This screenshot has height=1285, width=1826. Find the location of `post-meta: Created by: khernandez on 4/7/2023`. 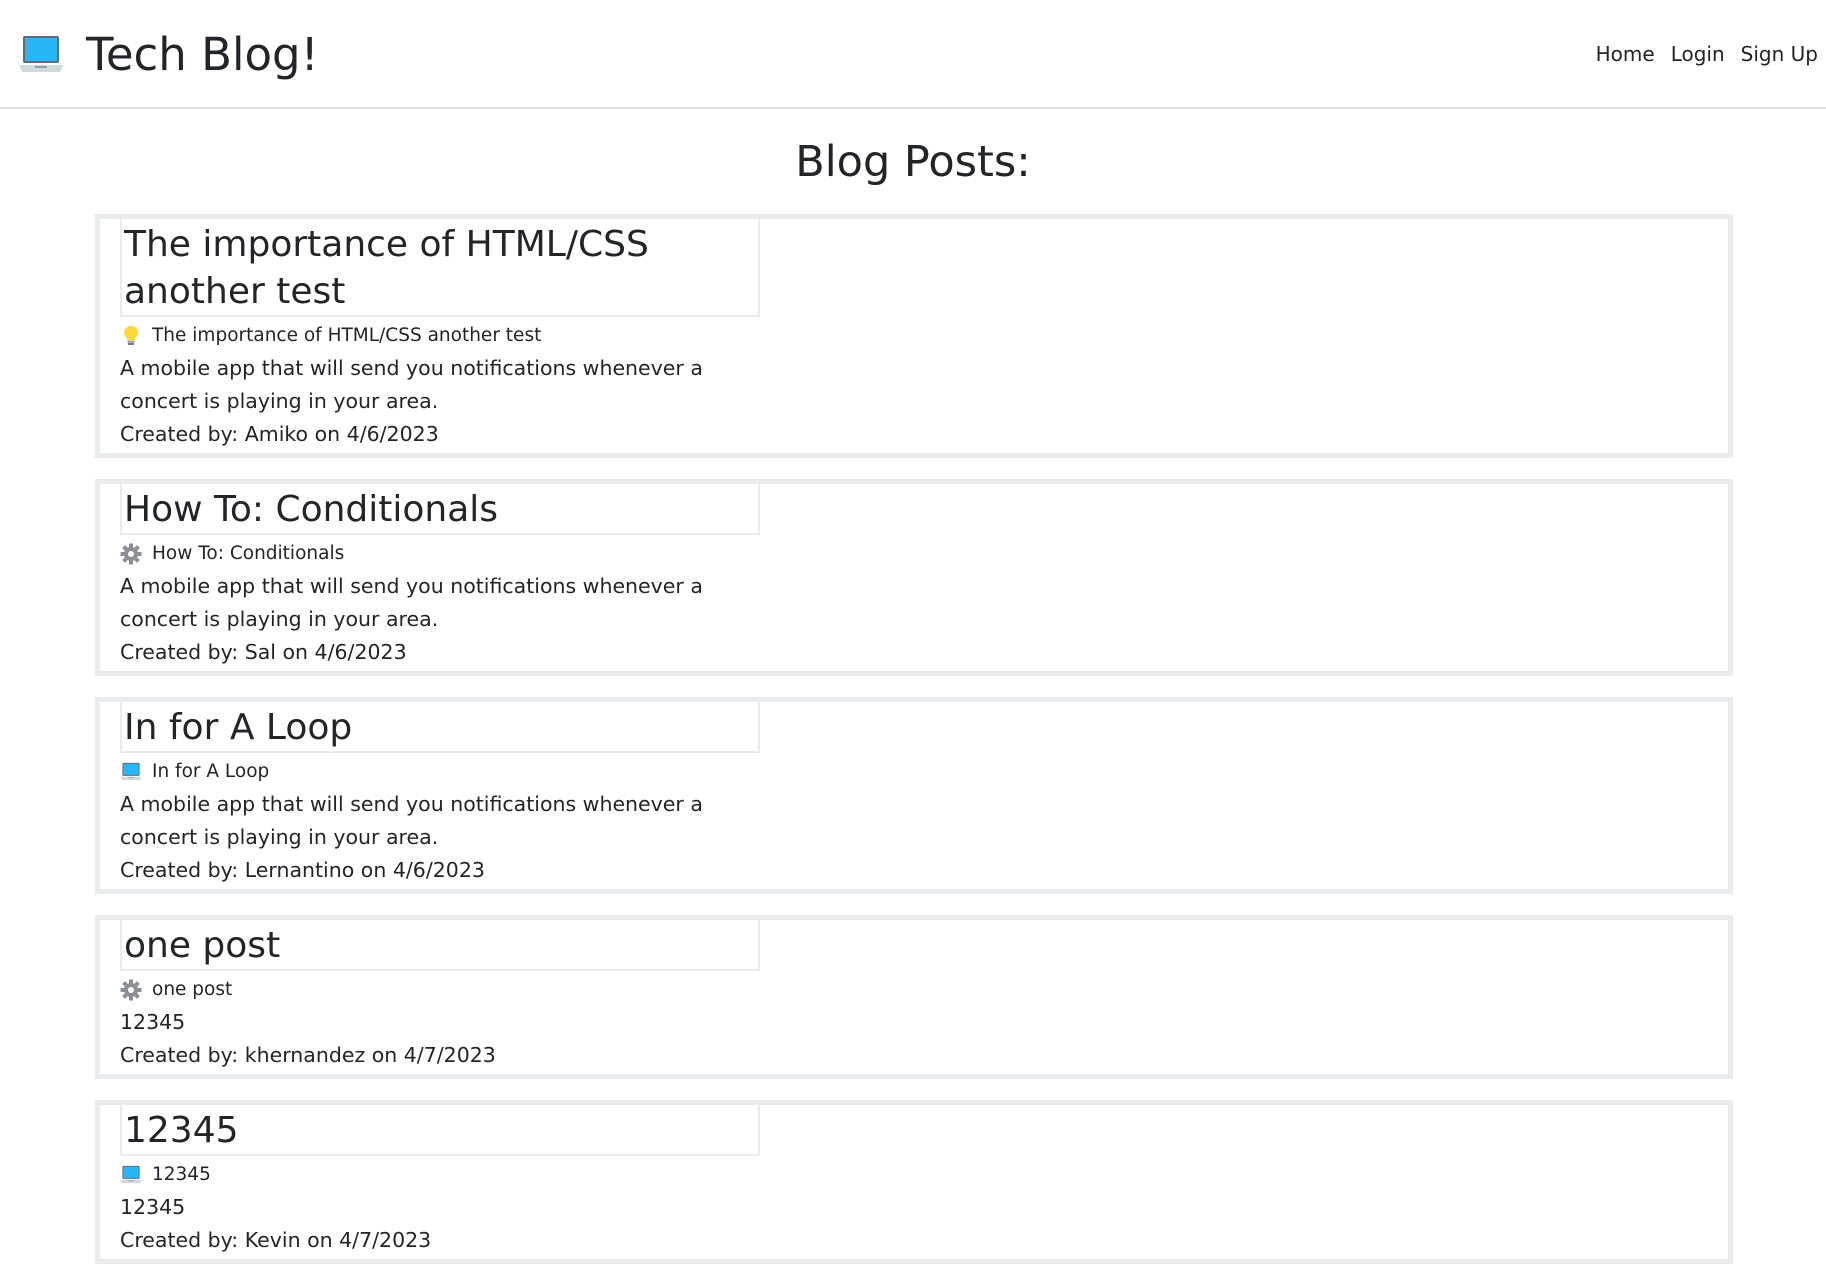

post-meta: Created by: khernandez on 4/7/2023 is located at coordinates (308, 1055).